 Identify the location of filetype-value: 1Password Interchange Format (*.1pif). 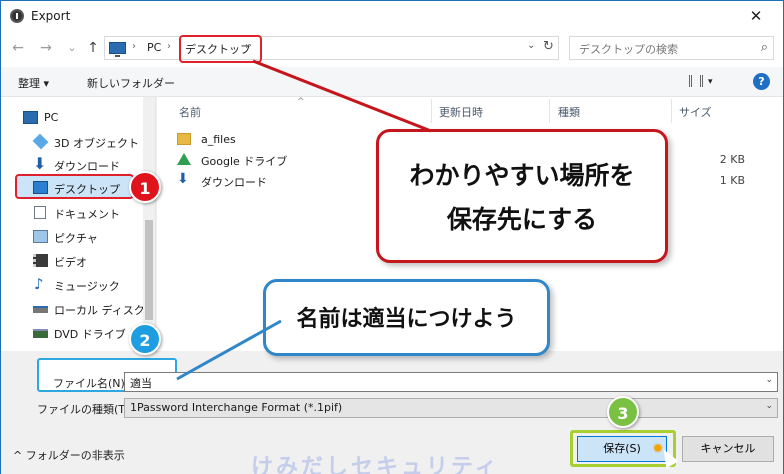
(236, 407).